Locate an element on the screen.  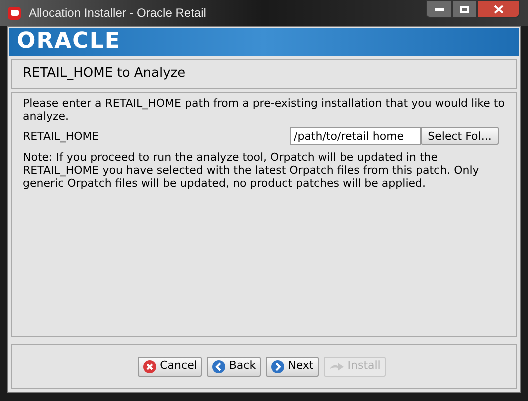
path-field: /path/to/retail home is located at coordinates (355, 136).